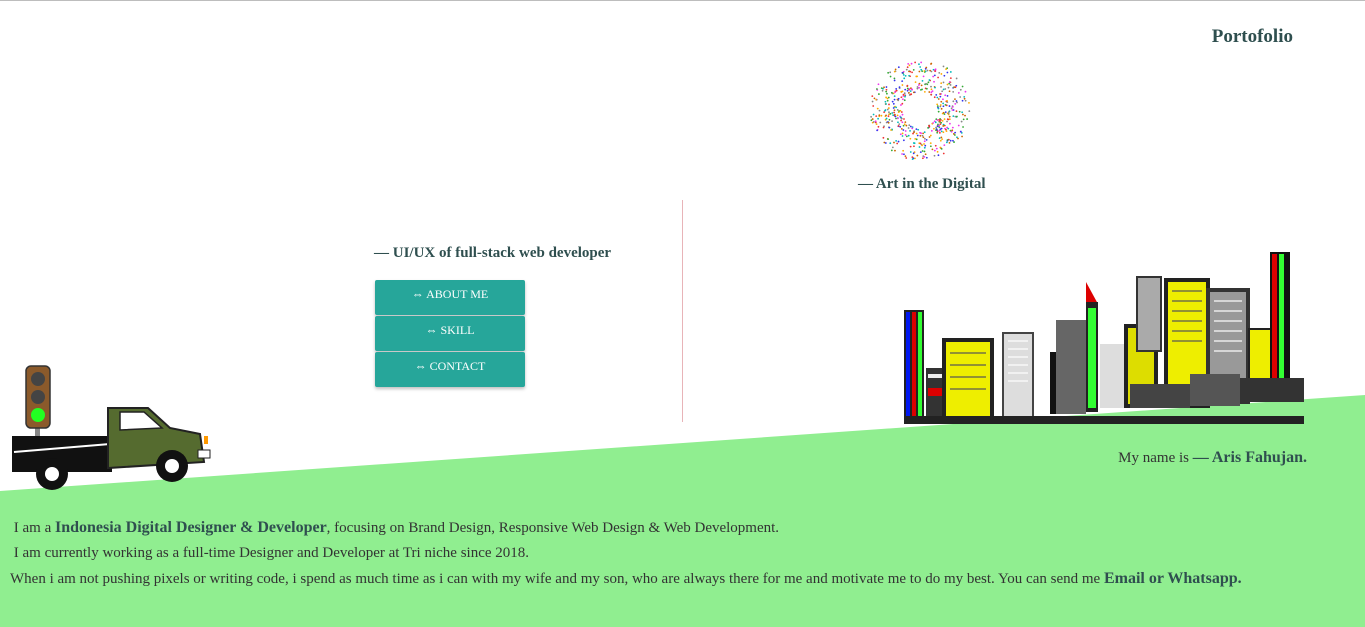  I want to click on main-menu: ⇔ ABOUT ME ⇔ SKILL ⇔ CONTACT, so click(450, 334).